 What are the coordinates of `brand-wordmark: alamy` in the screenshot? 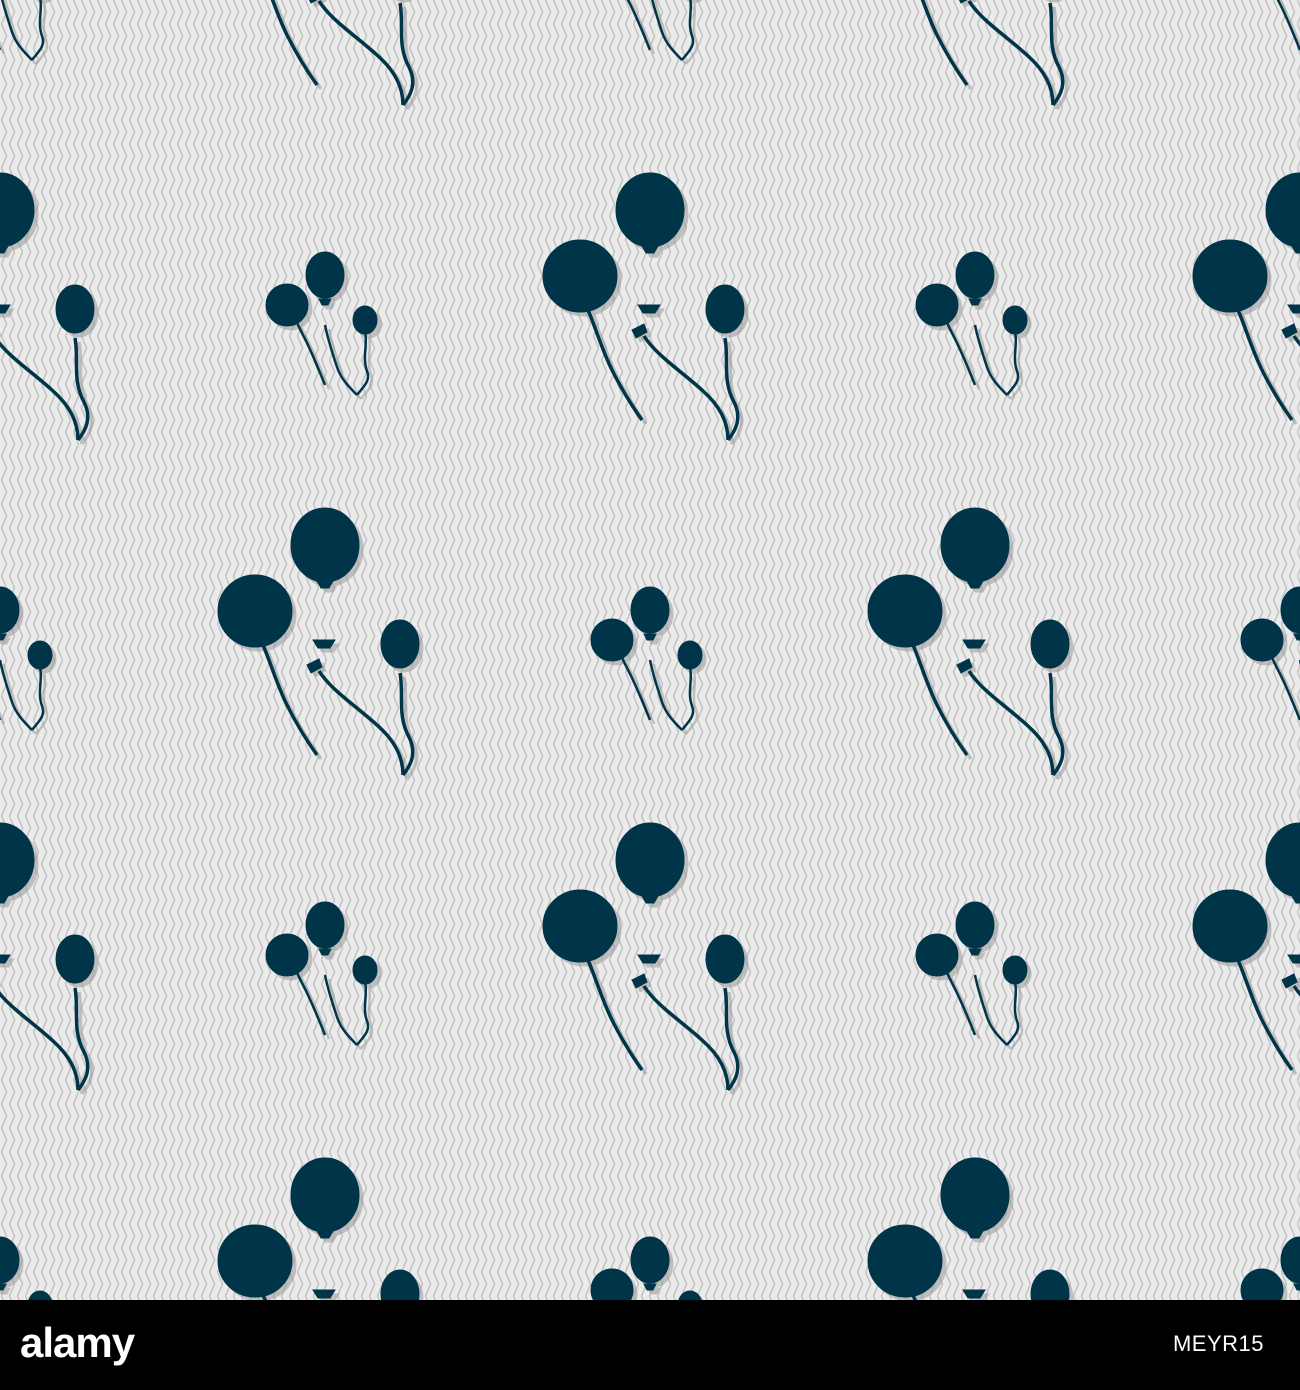 It's located at (77, 1342).